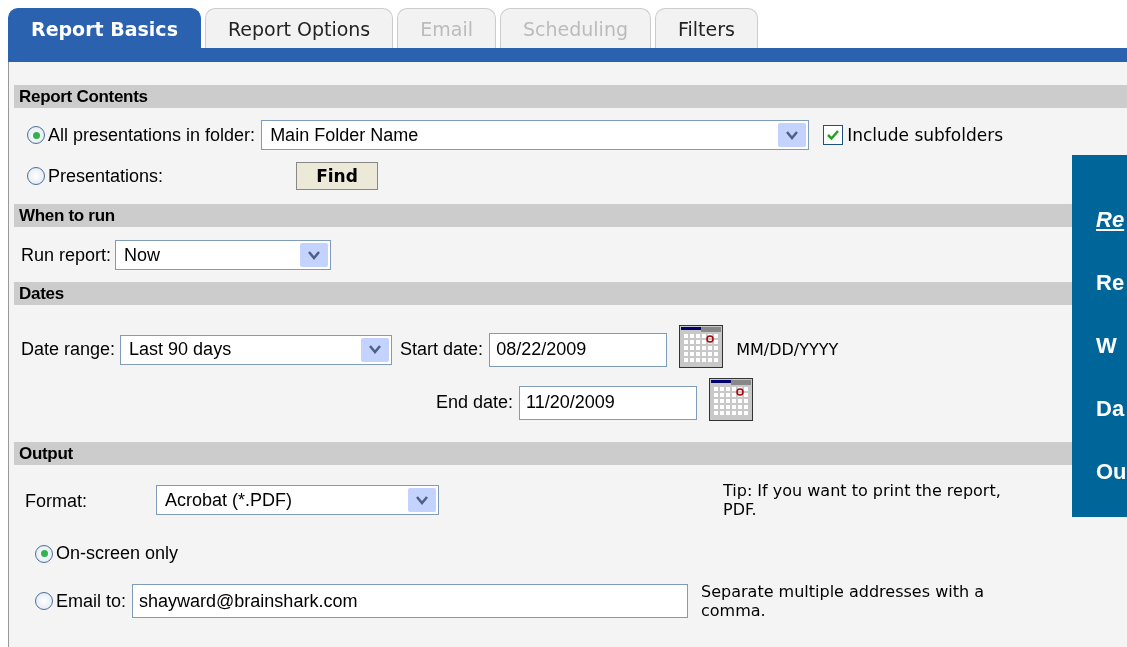  I want to click on field-label: End date:, so click(473, 402).